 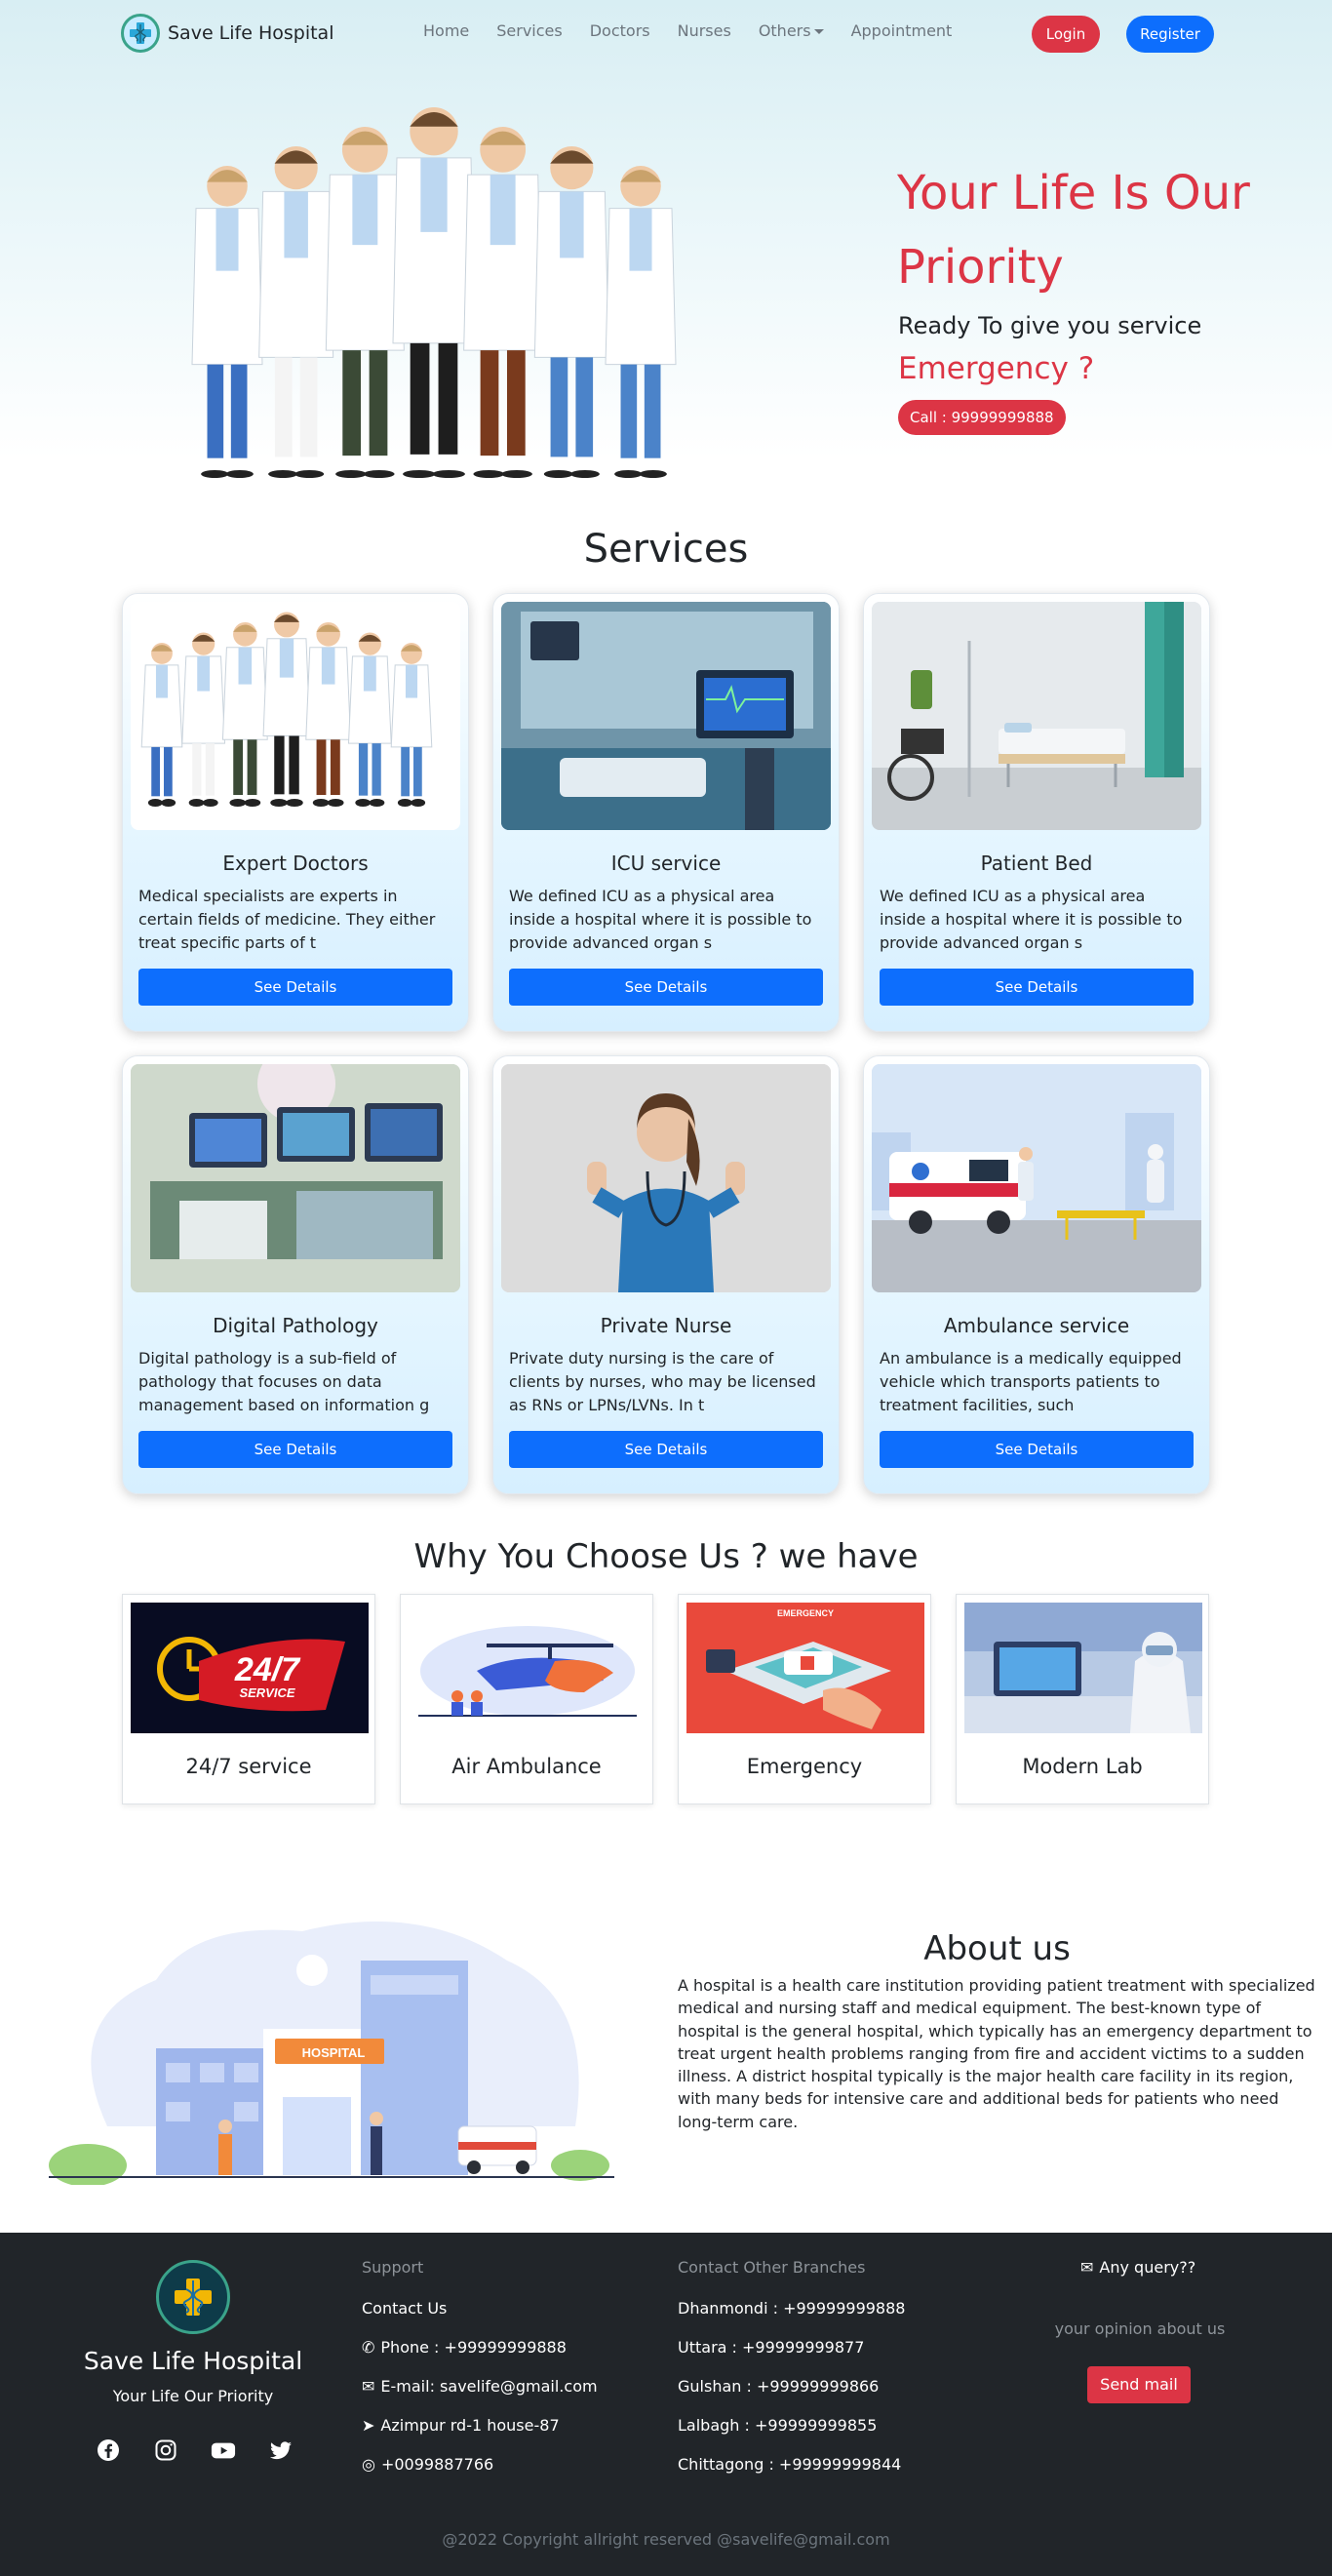 I want to click on branch-item: Chittagong : +99999999844, so click(x=790, y=2464).